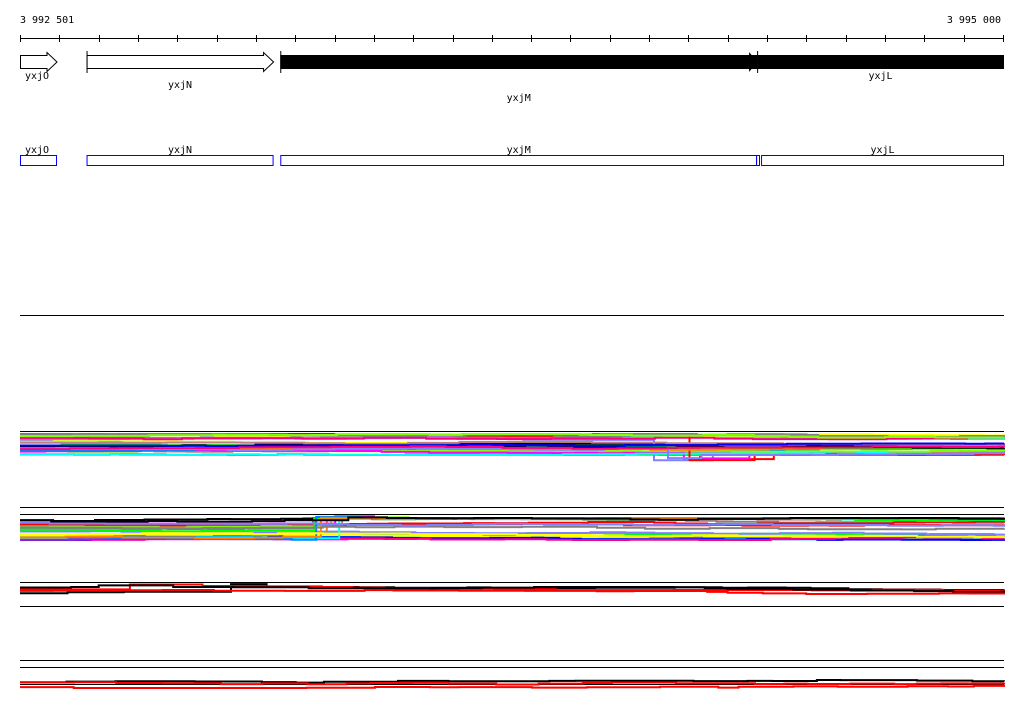  Describe the element at coordinates (180, 150) in the screenshot. I see `annotation-label: yxjN` at that location.